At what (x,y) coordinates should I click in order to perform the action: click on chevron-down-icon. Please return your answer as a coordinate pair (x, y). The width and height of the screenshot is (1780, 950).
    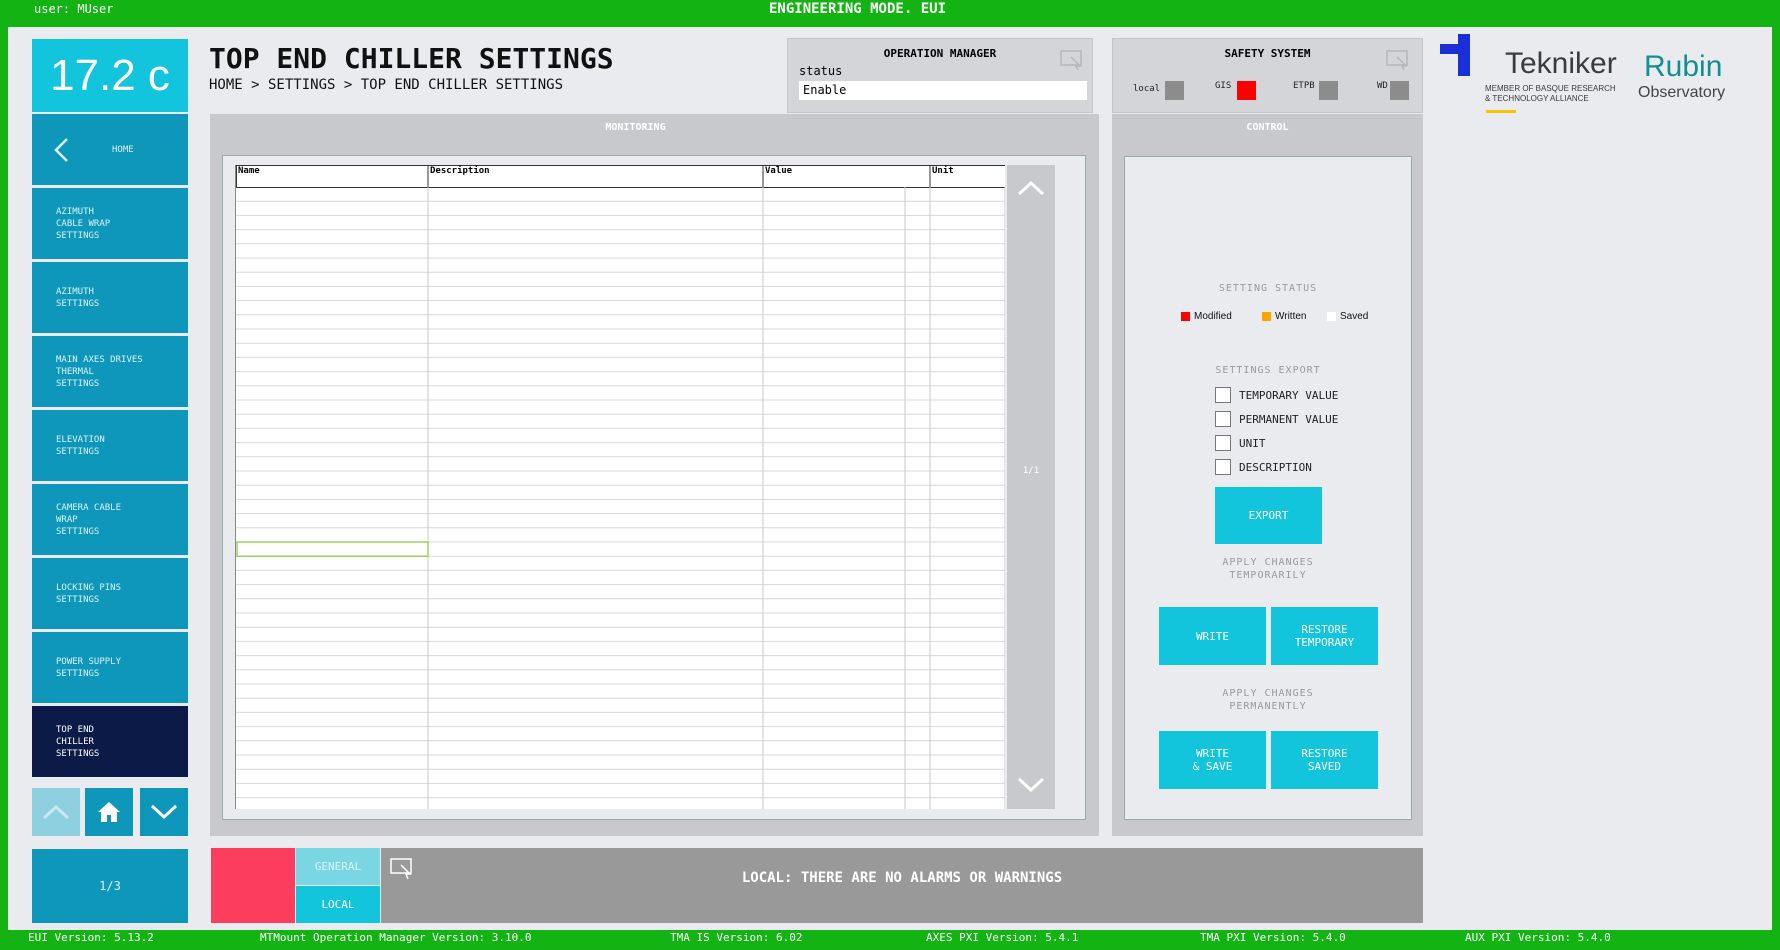
    Looking at the image, I should click on (164, 812).